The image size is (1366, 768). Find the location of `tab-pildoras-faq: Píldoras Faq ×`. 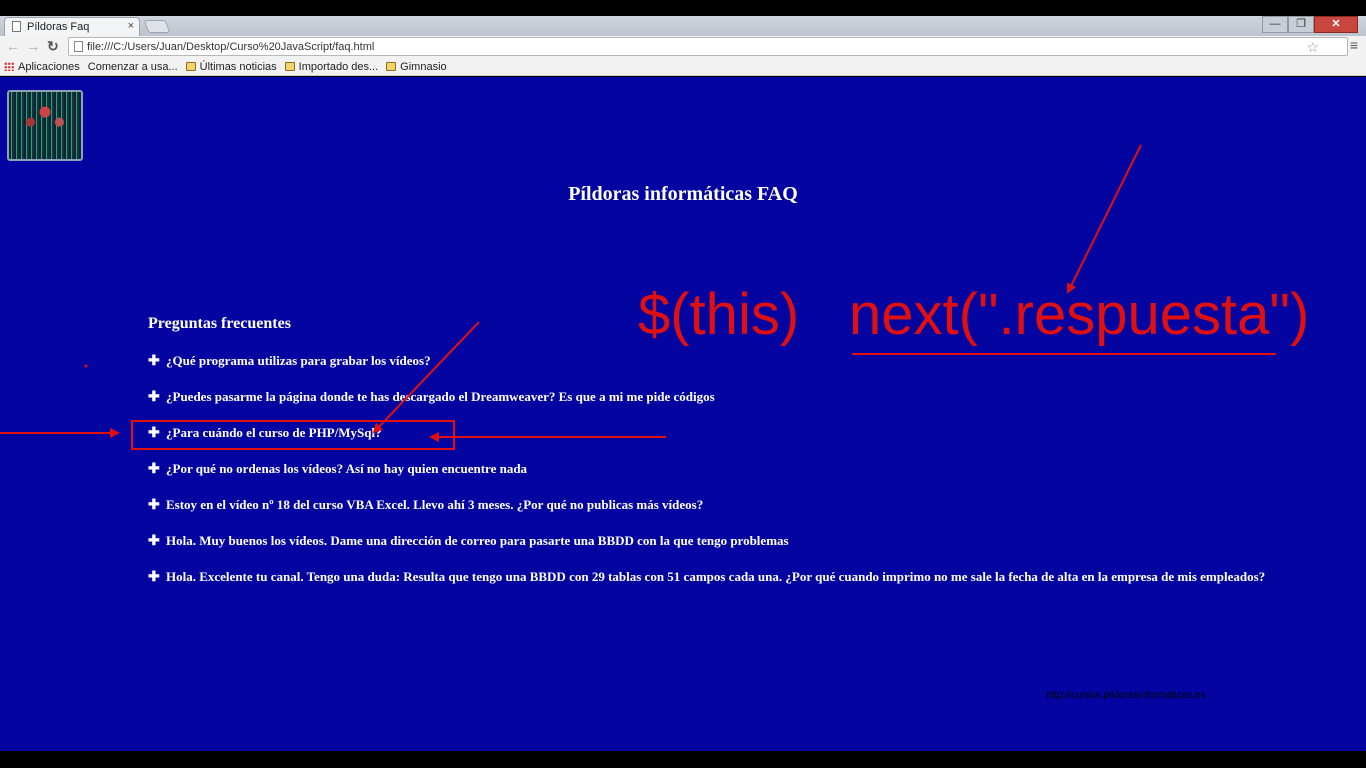

tab-pildoras-faq: Píldoras Faq × is located at coordinates (72, 26).